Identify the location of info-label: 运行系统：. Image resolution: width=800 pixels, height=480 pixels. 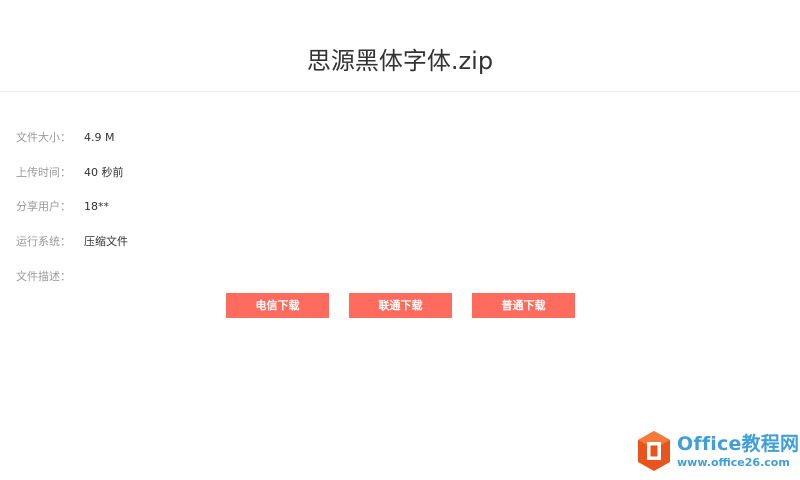
(43, 242).